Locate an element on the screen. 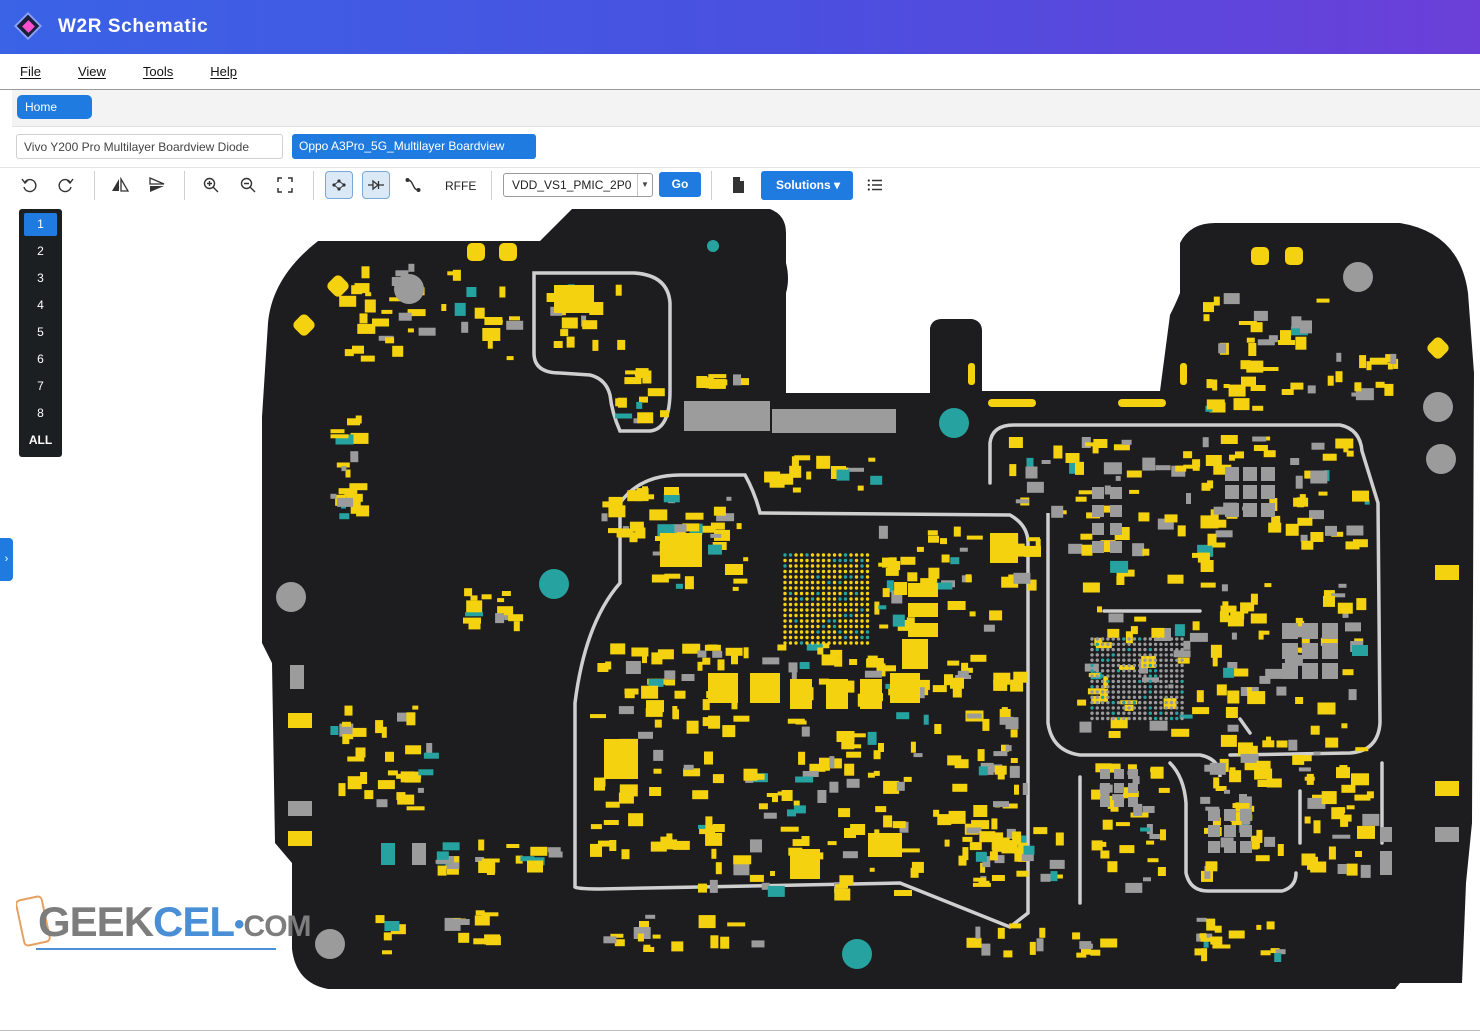 The image size is (1480, 1033). layer-3-button: 3 is located at coordinates (40, 278).